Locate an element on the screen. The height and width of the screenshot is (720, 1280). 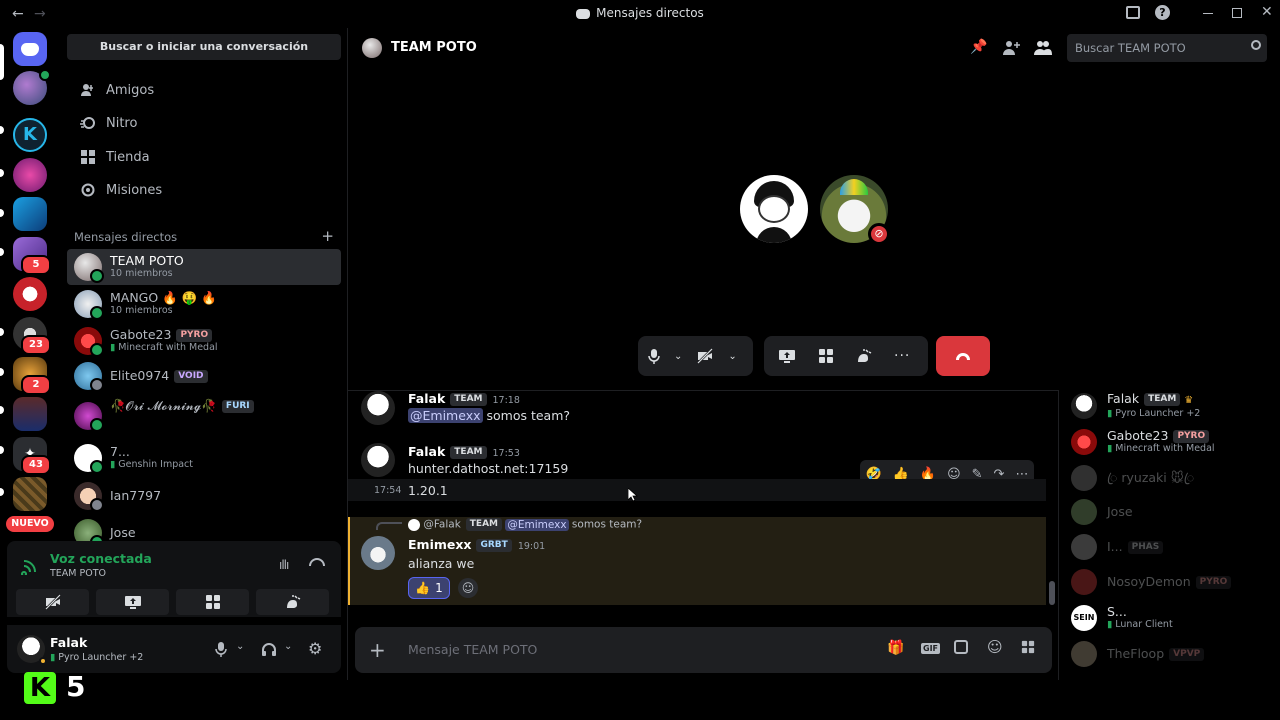
disconnect-icon is located at coordinates (317, 562).